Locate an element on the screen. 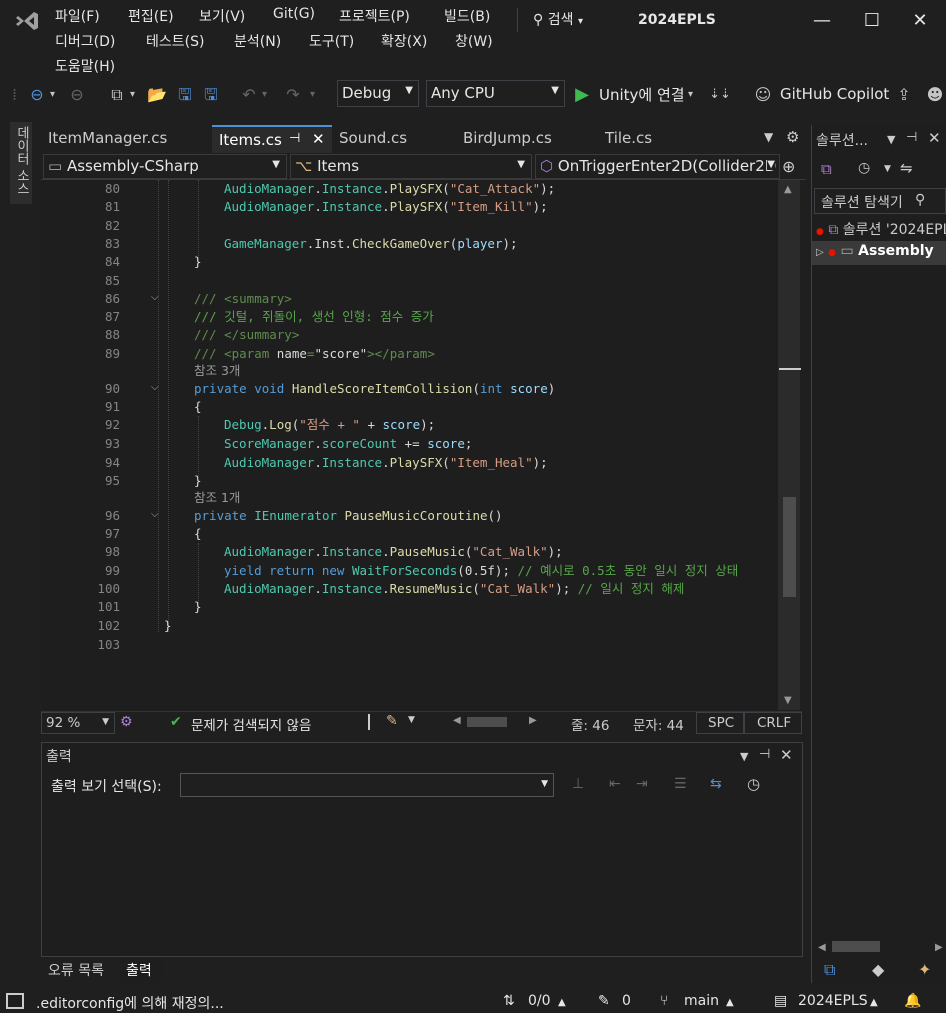  configuration-dropdown: Debug ▼ is located at coordinates (378, 93).